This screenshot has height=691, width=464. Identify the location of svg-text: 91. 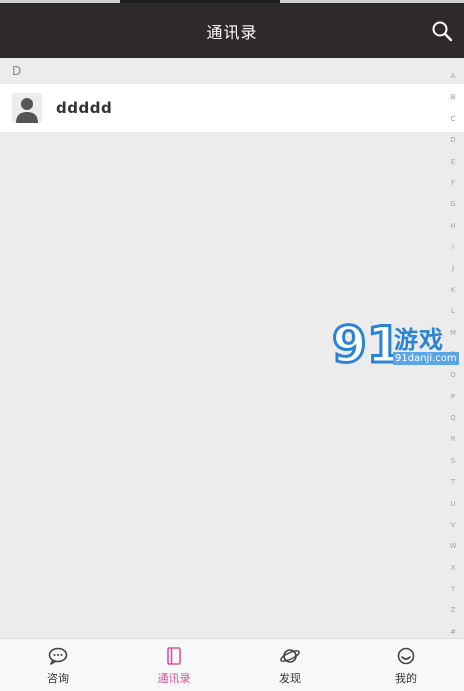
(363, 344).